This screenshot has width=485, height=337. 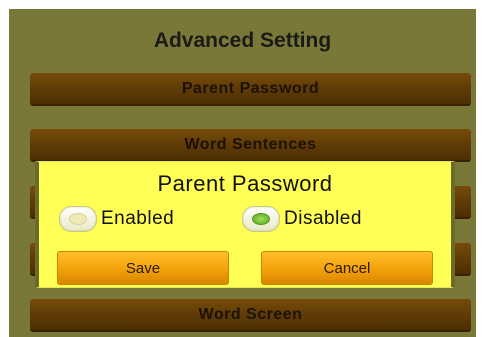 I want to click on enabled-option: Enabled, so click(x=116, y=219).